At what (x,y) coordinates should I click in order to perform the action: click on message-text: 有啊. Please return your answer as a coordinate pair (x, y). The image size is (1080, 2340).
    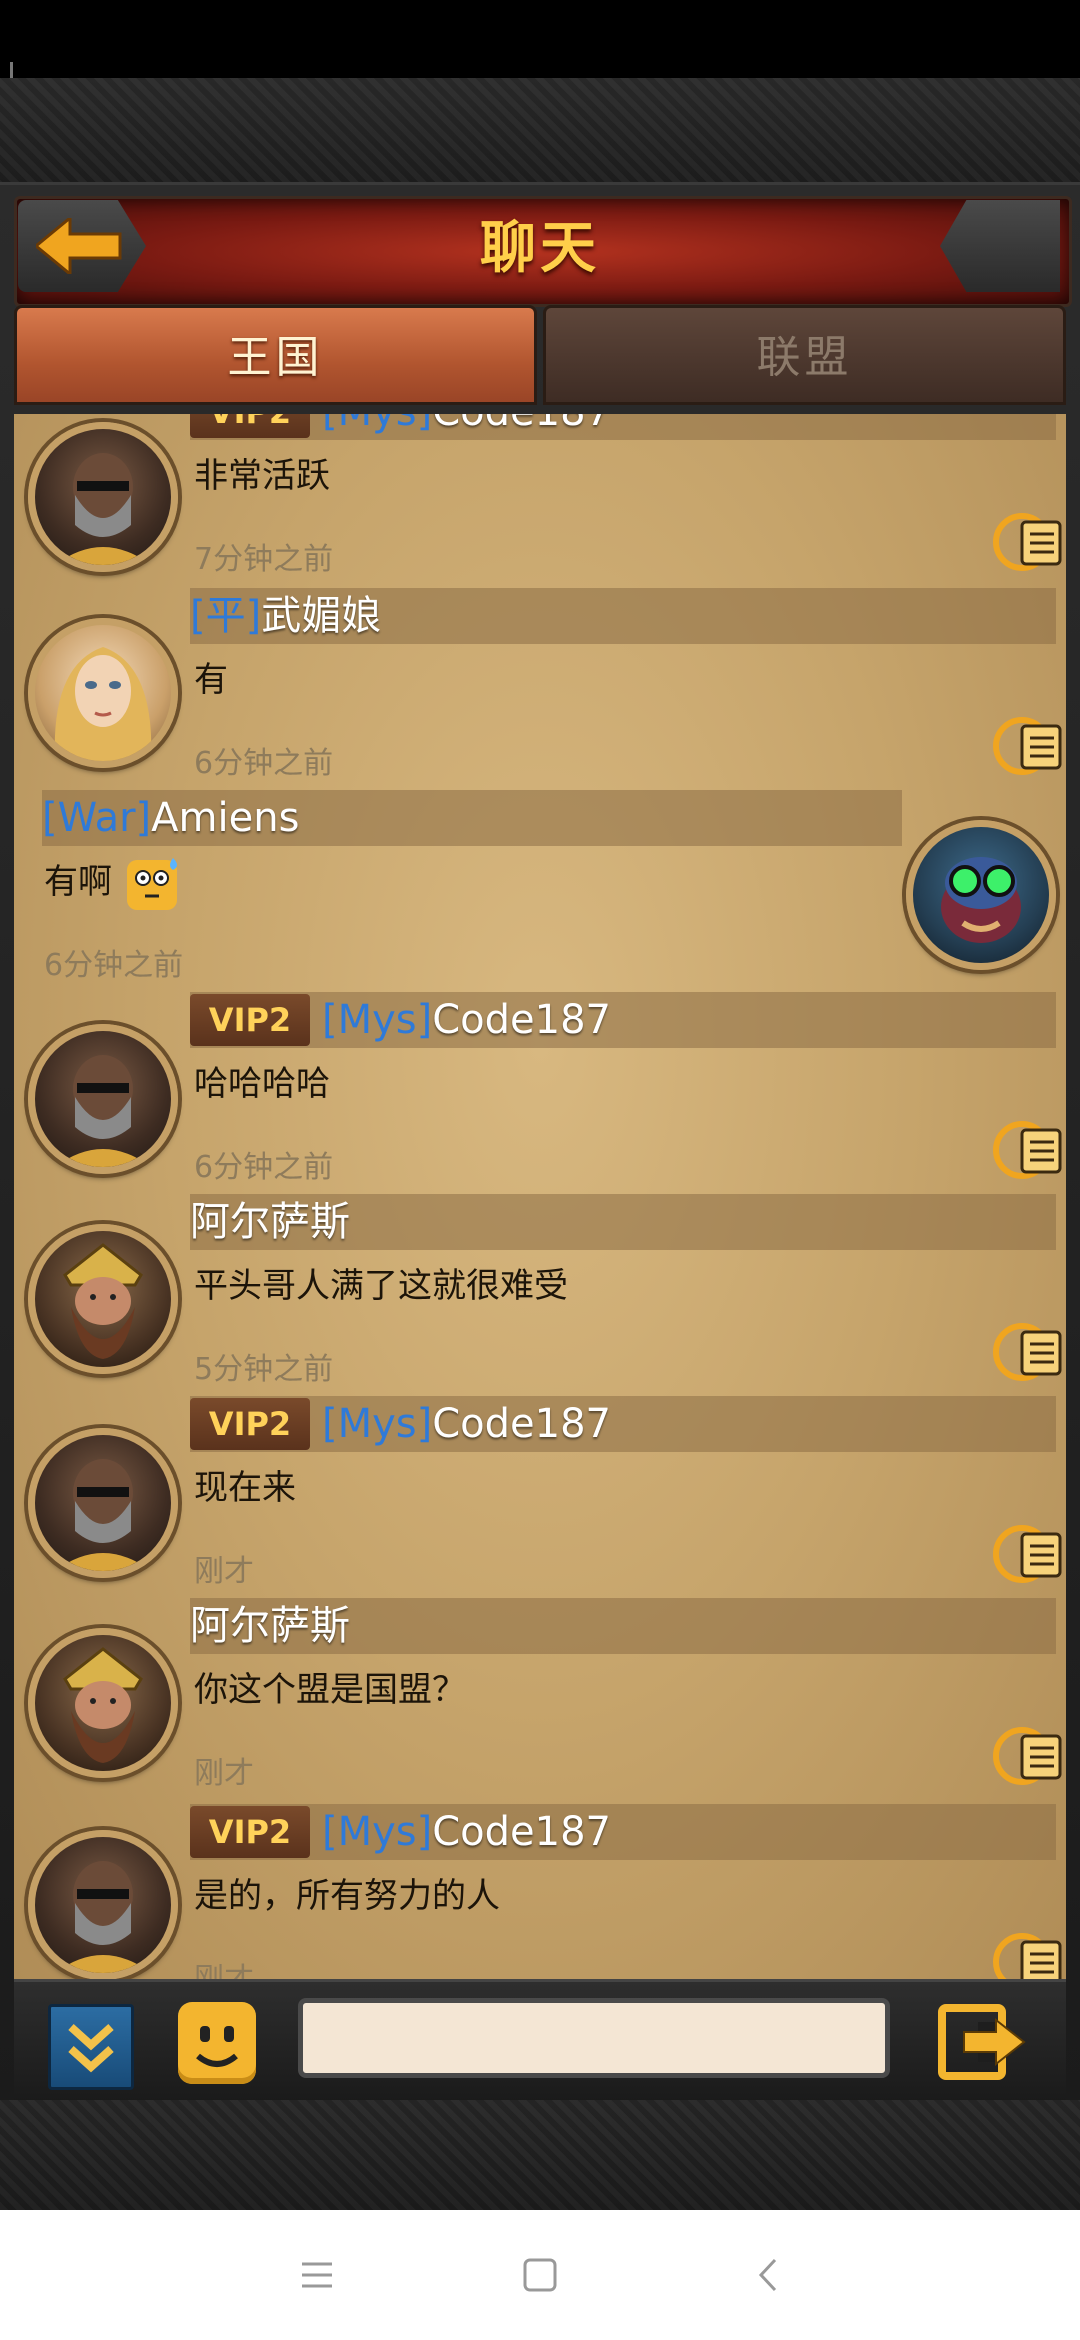
    Looking at the image, I should click on (112, 883).